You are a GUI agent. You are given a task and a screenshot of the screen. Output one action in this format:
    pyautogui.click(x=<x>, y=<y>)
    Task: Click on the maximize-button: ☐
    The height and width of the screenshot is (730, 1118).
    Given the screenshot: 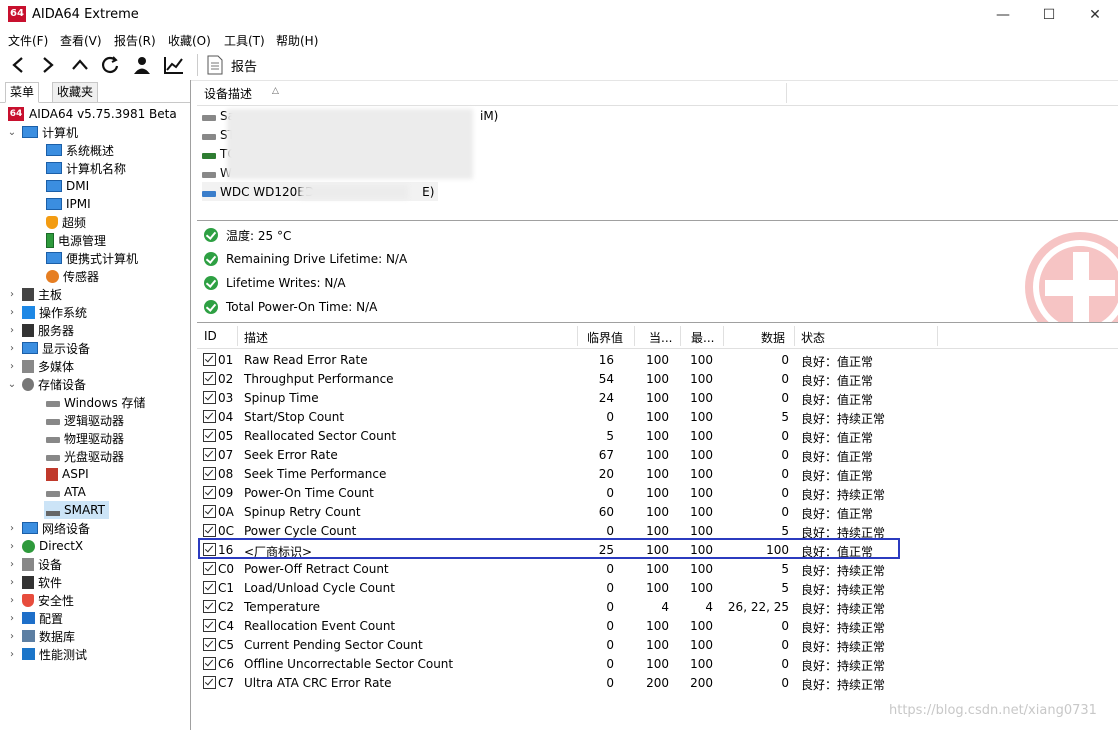 What is the action you would take?
    pyautogui.click(x=1049, y=15)
    